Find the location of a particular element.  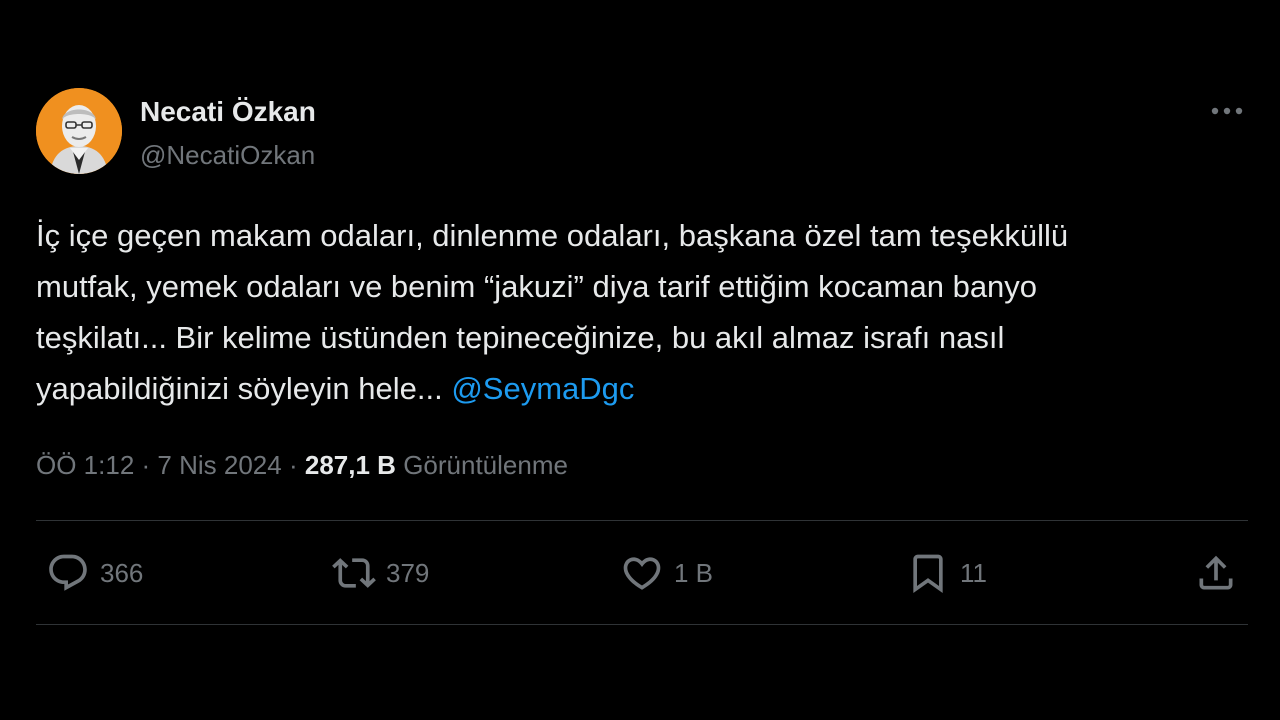

avatar is located at coordinates (79, 131).